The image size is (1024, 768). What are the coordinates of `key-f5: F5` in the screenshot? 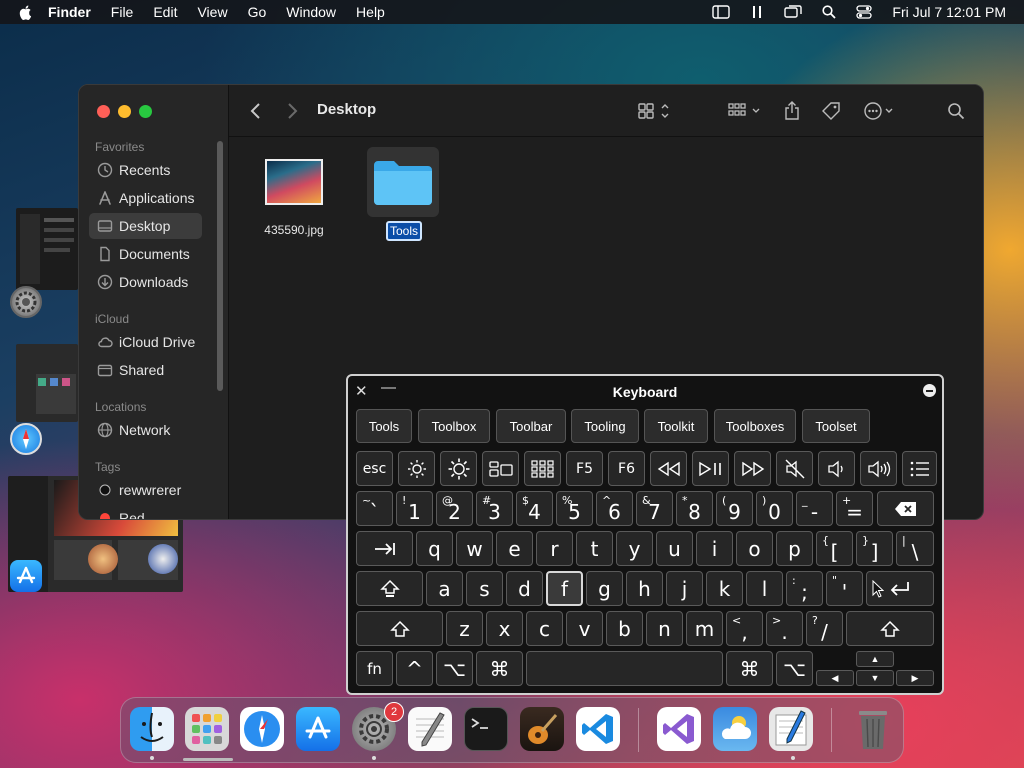 It's located at (584, 468).